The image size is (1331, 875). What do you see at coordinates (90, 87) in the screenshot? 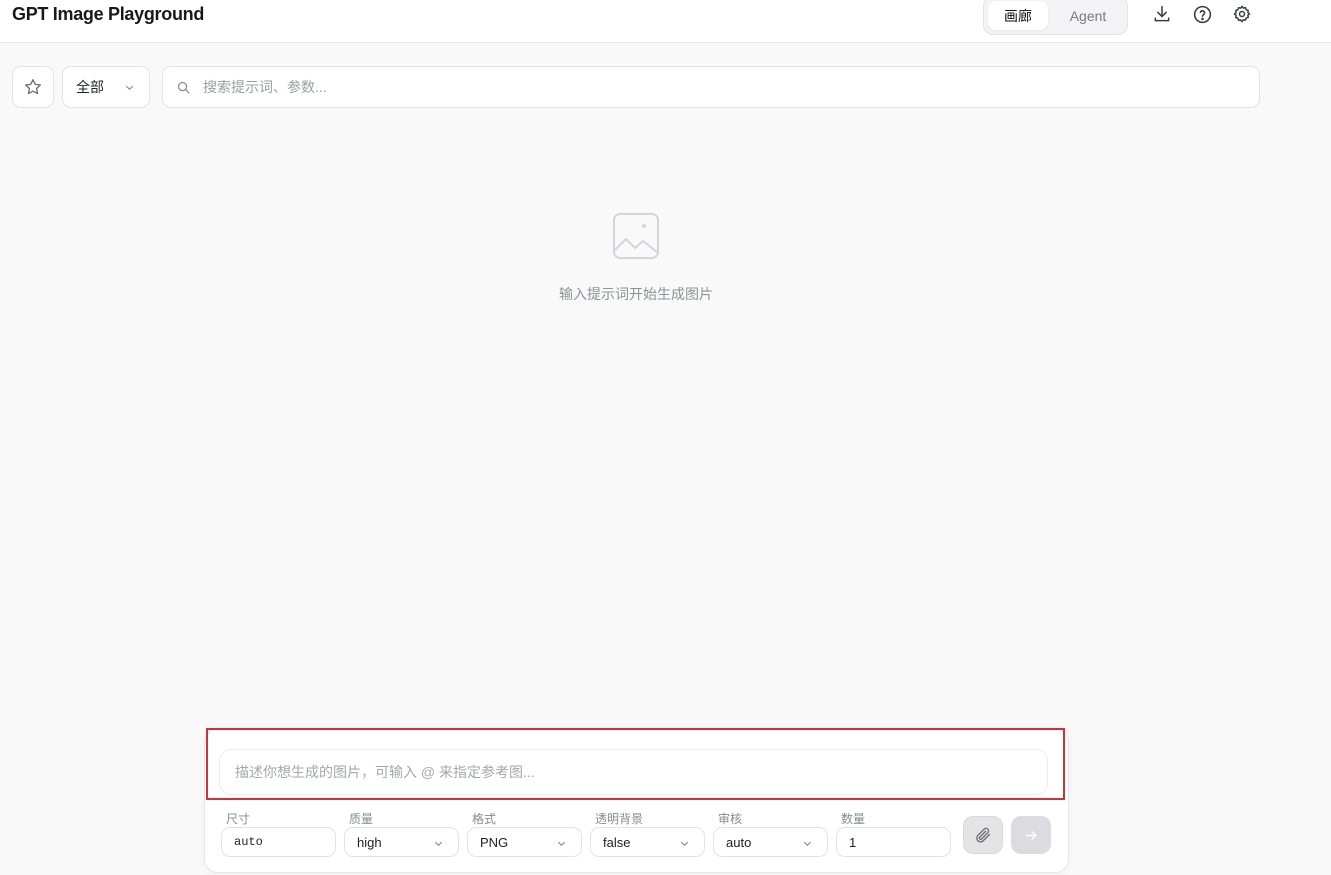
I see `category-filter-value: 全部` at bounding box center [90, 87].